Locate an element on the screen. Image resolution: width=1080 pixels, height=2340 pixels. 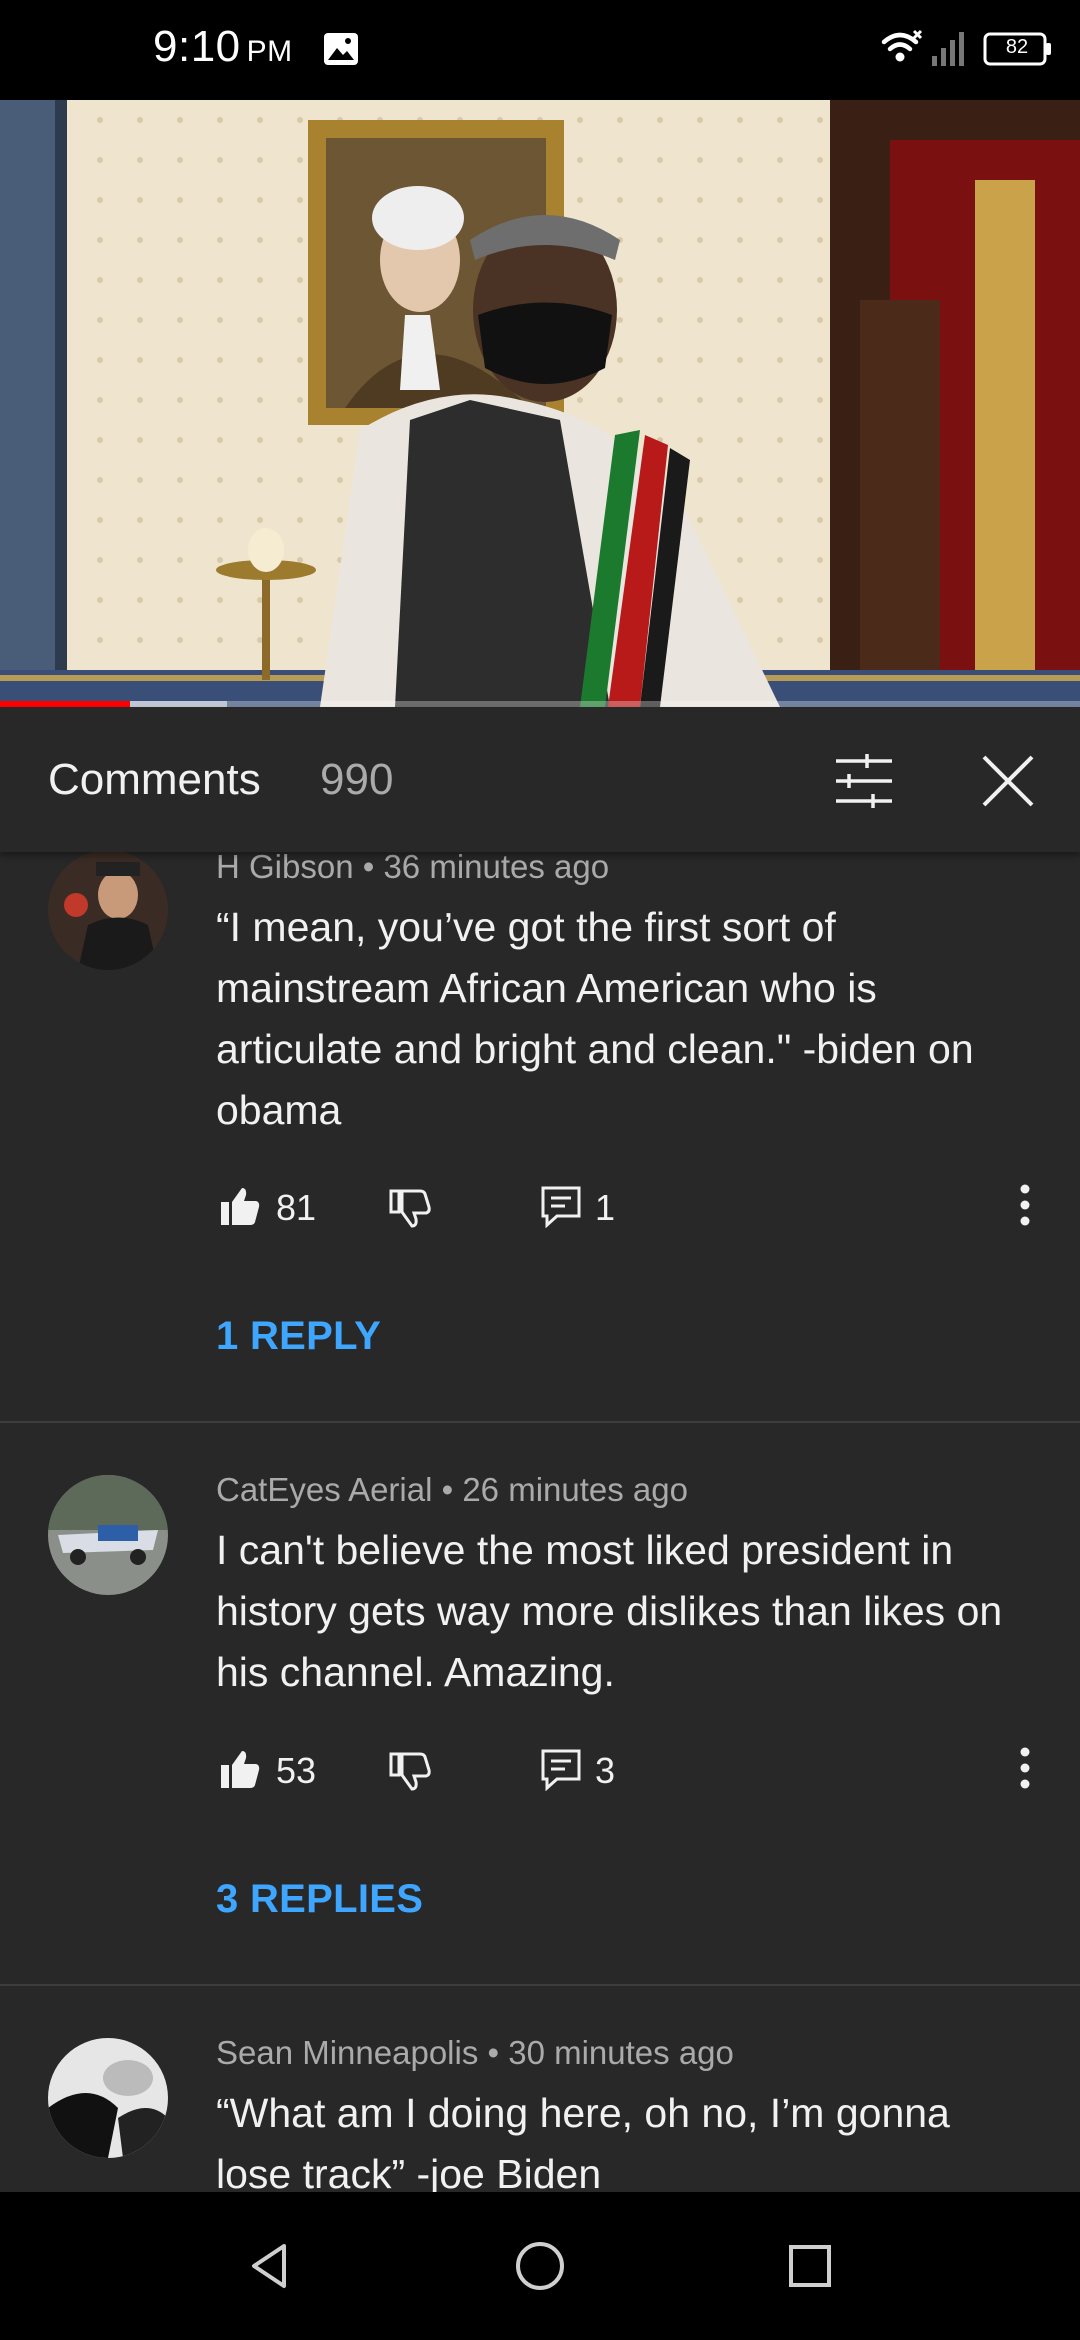
comments-title: Comments is located at coordinates (154, 779).